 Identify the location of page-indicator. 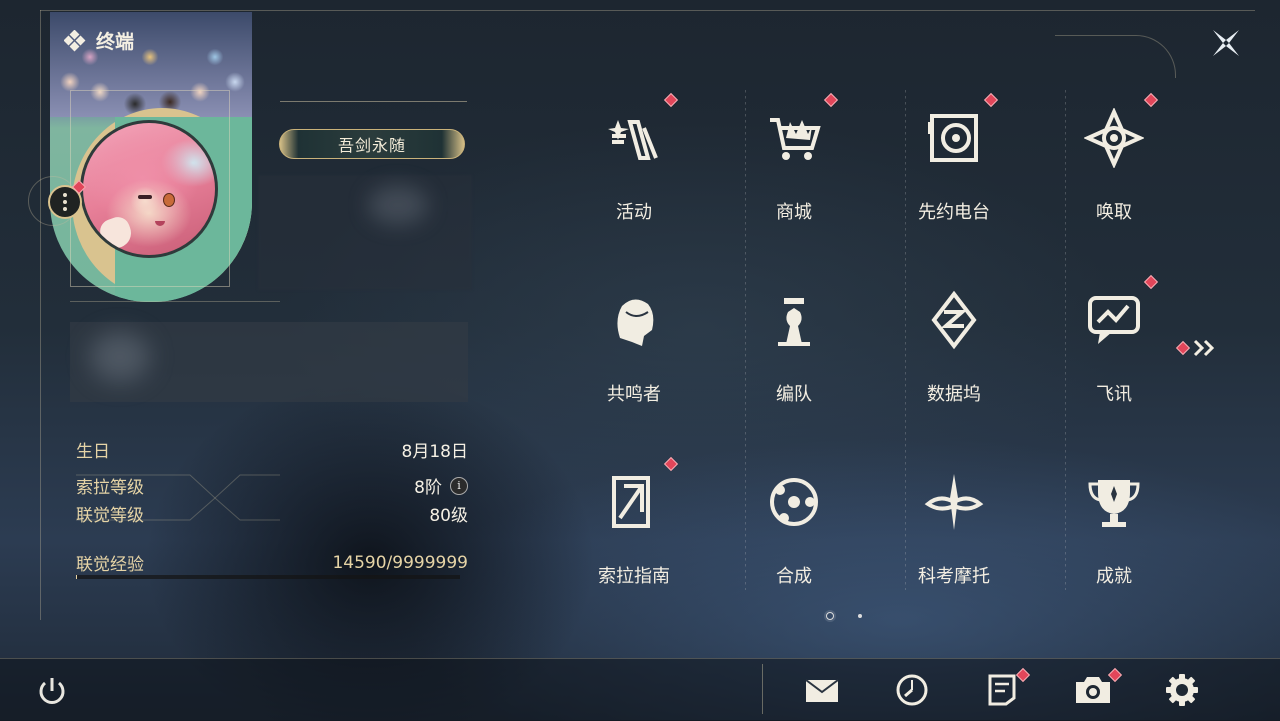
(844, 616).